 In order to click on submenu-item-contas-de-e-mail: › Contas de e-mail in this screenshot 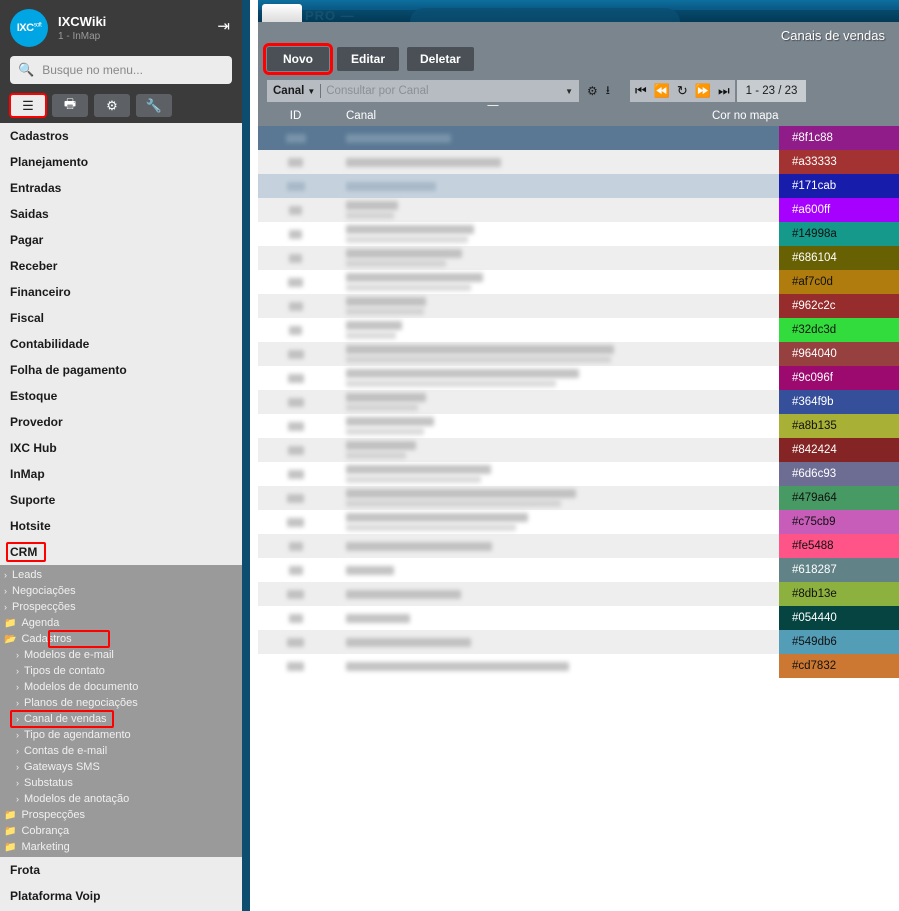, I will do `click(121, 751)`.